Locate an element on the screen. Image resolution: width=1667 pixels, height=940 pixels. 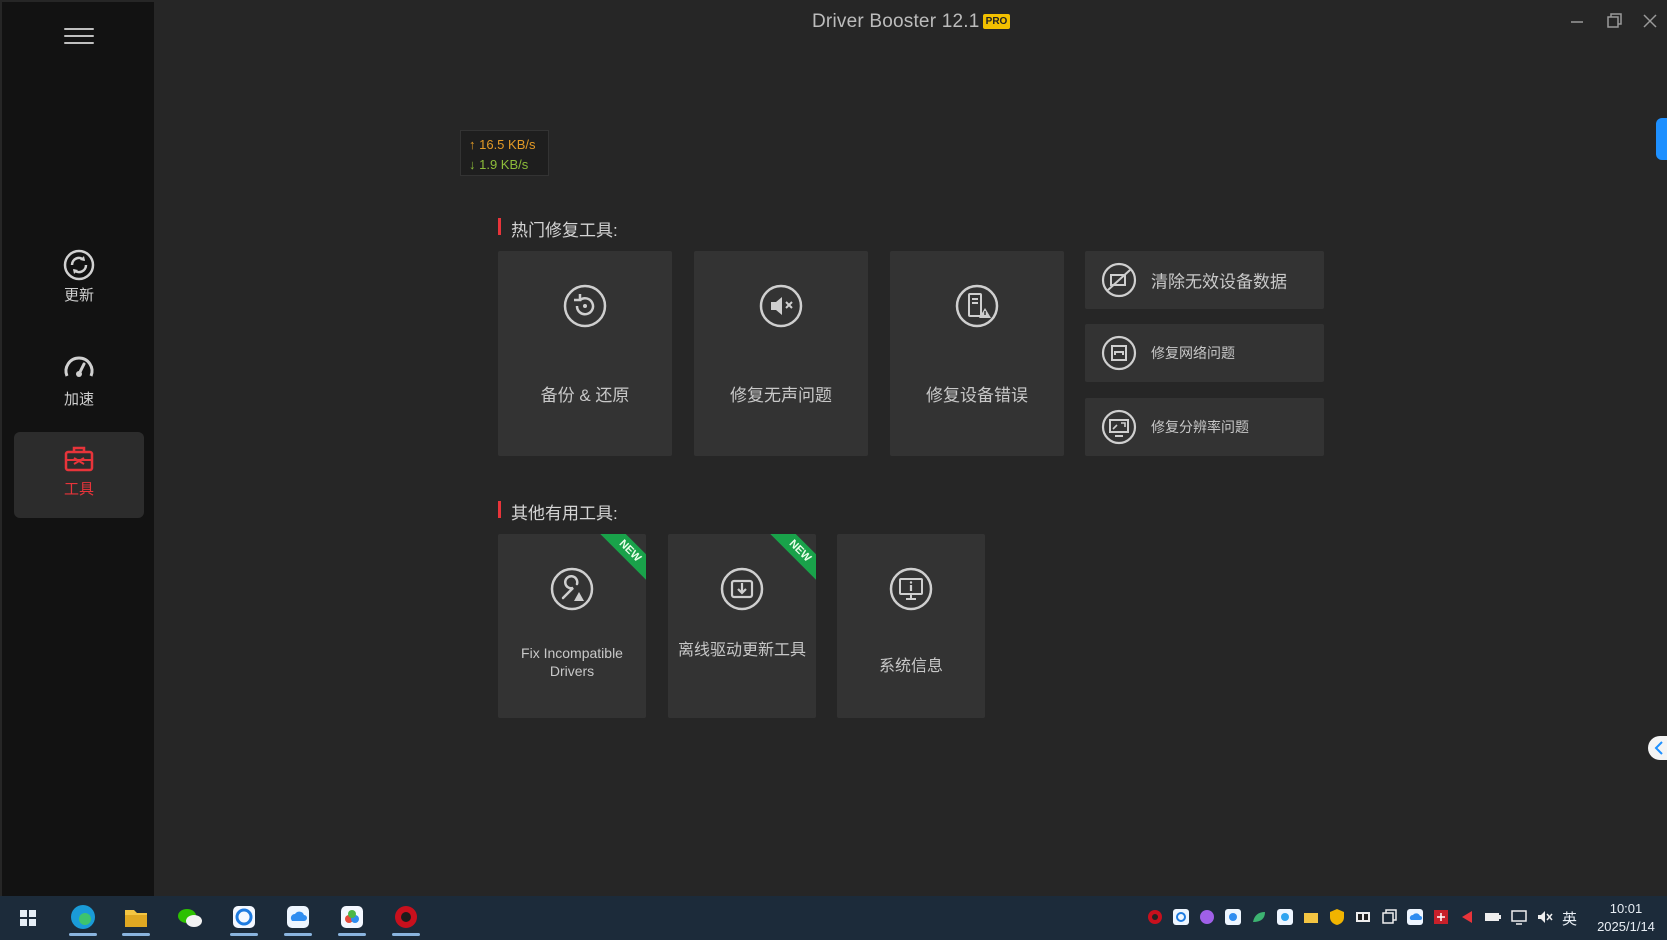
network-speed-widget: ↑ 16.5 KB/s ↓ 1.9 KB/s is located at coordinates (504, 153).